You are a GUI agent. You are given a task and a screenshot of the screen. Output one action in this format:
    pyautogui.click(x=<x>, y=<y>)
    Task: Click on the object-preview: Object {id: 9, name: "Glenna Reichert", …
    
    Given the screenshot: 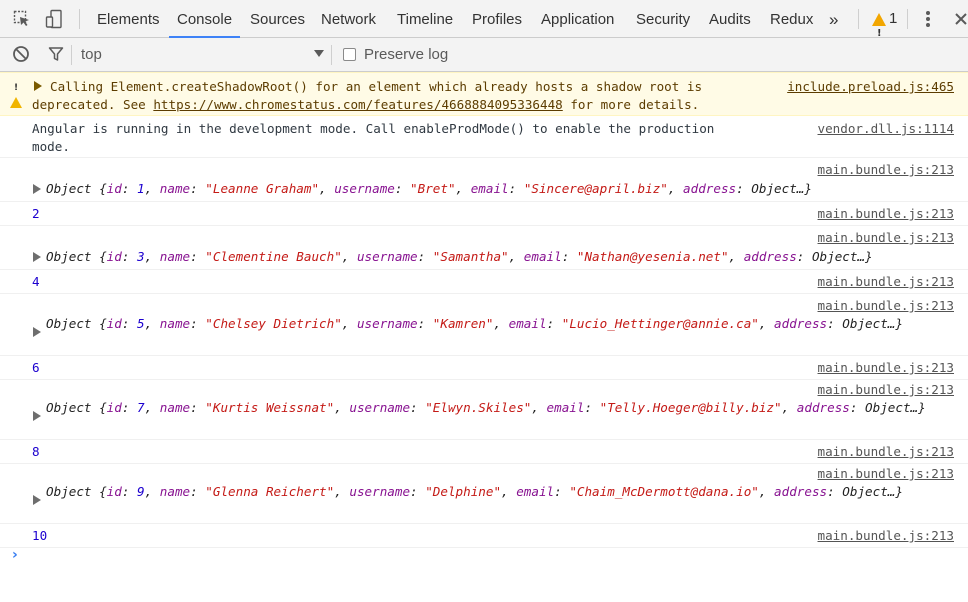 What is the action you would take?
    pyautogui.click(x=486, y=492)
    